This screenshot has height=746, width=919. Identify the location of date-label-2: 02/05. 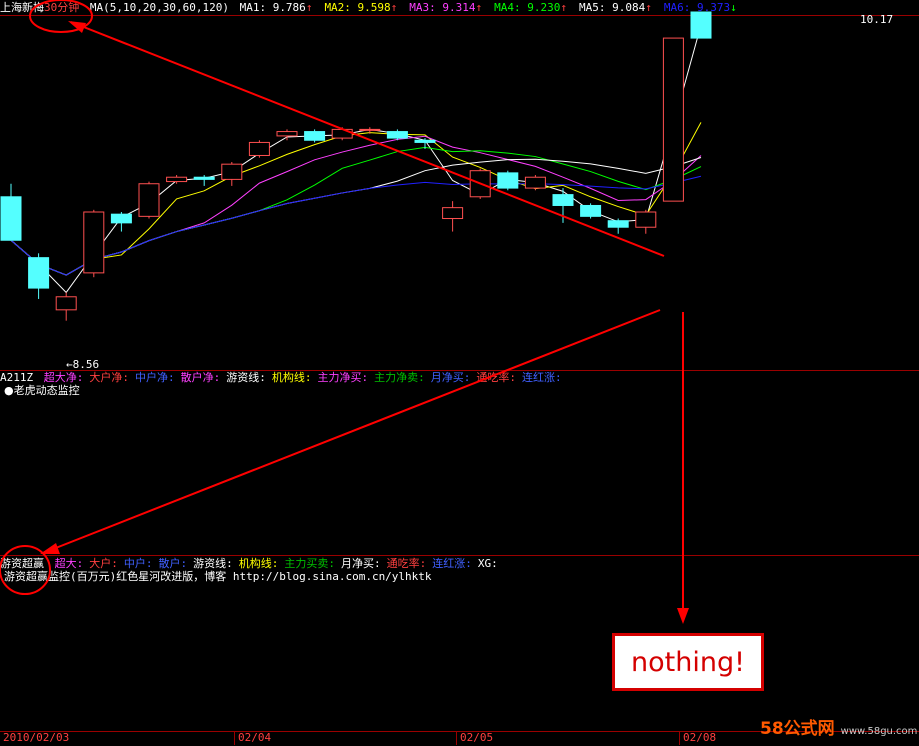
(474, 738).